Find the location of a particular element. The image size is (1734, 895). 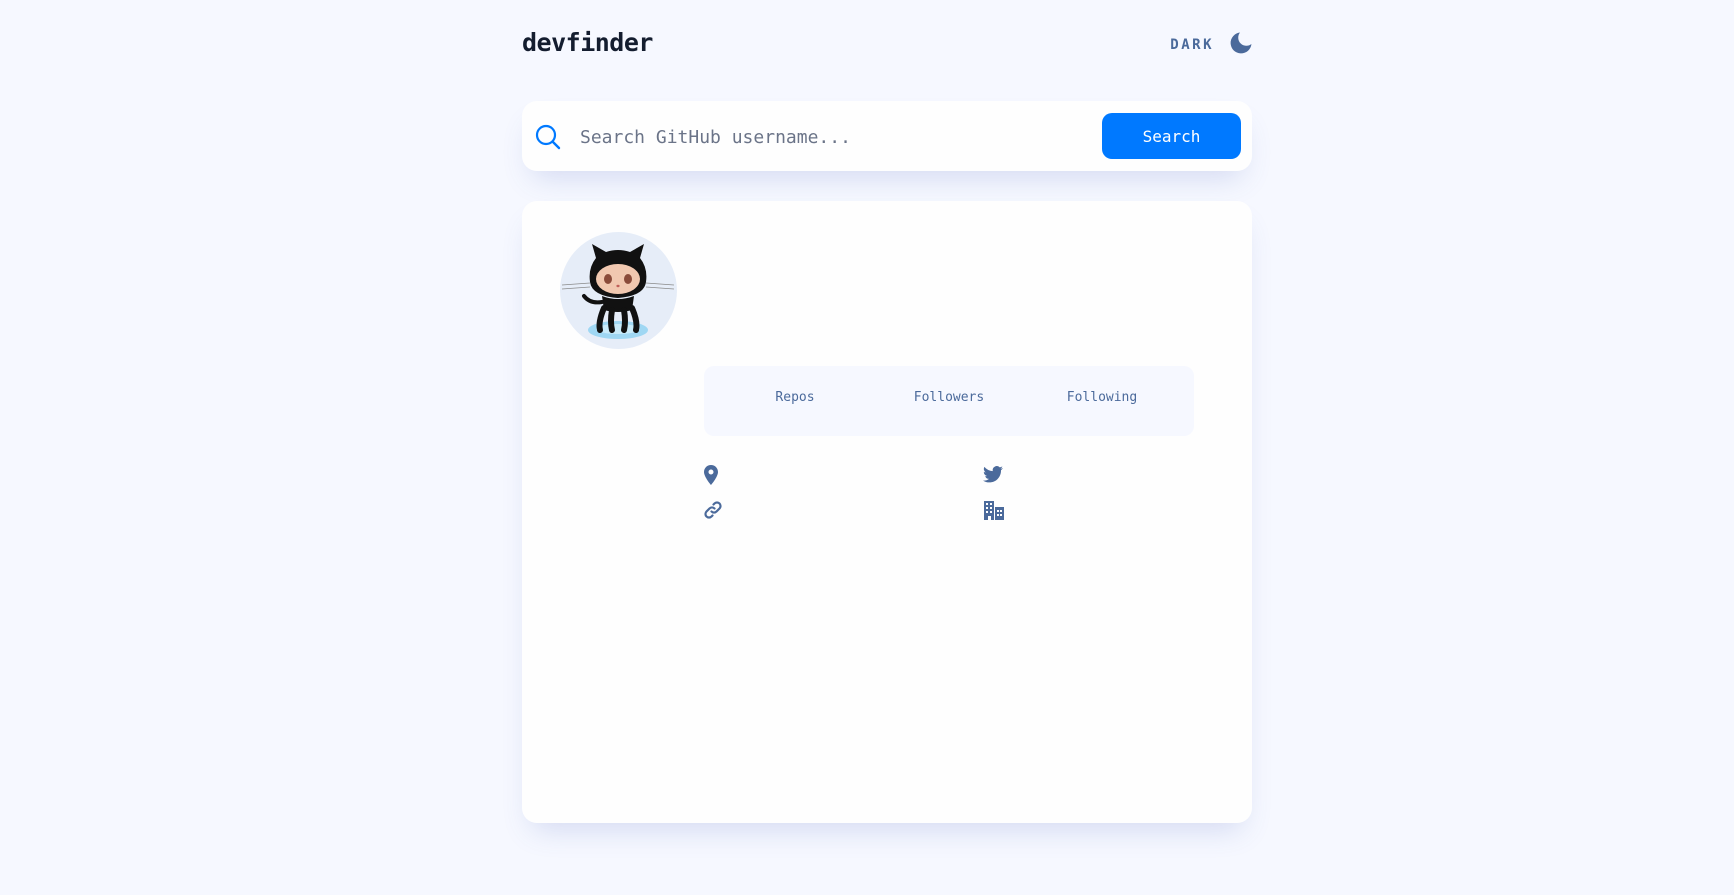

followers-label: Followers is located at coordinates (949, 397).